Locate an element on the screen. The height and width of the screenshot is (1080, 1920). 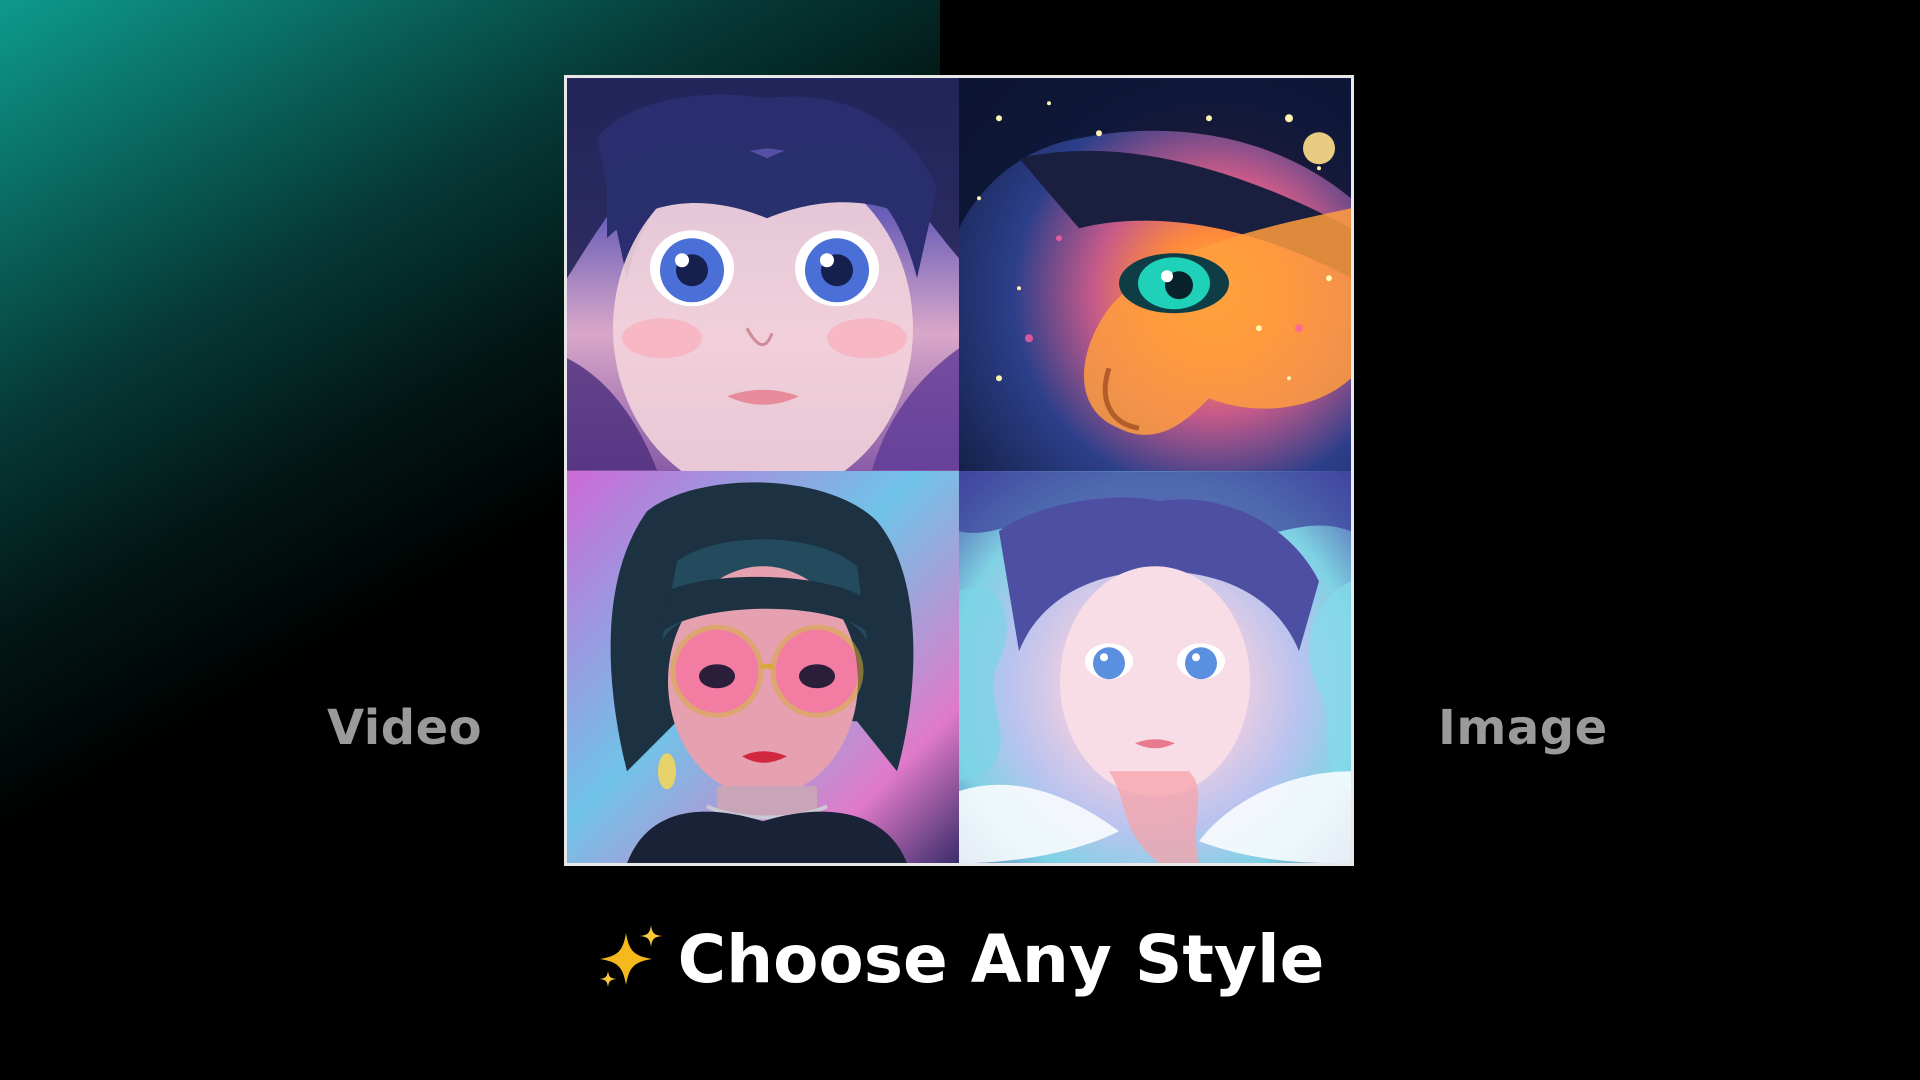
gallery-tile-anime-portrait is located at coordinates (763, 274).